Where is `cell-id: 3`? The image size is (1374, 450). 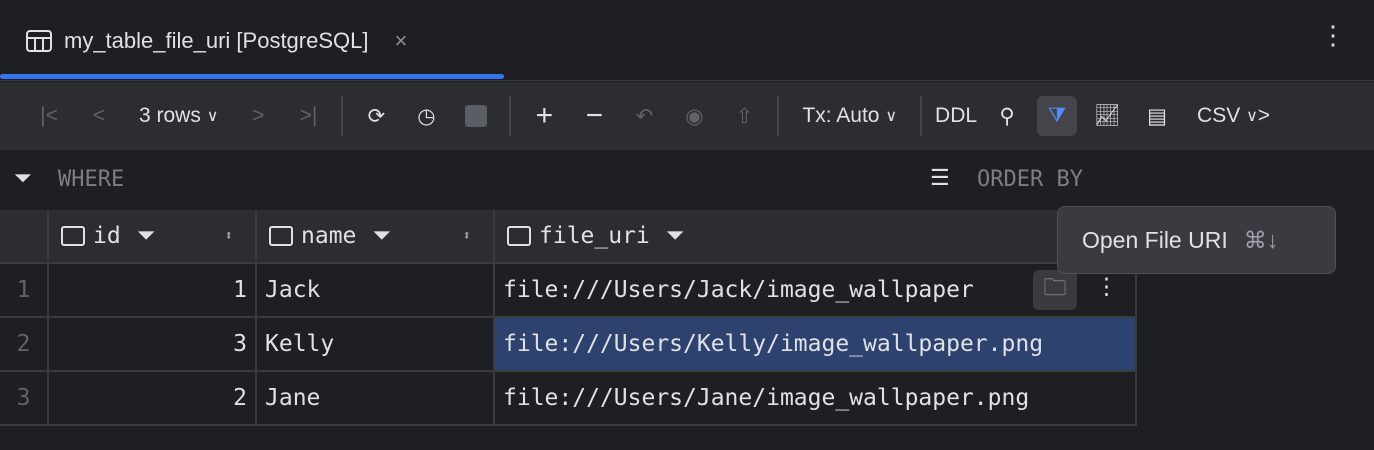 cell-id: 3 is located at coordinates (153, 345).